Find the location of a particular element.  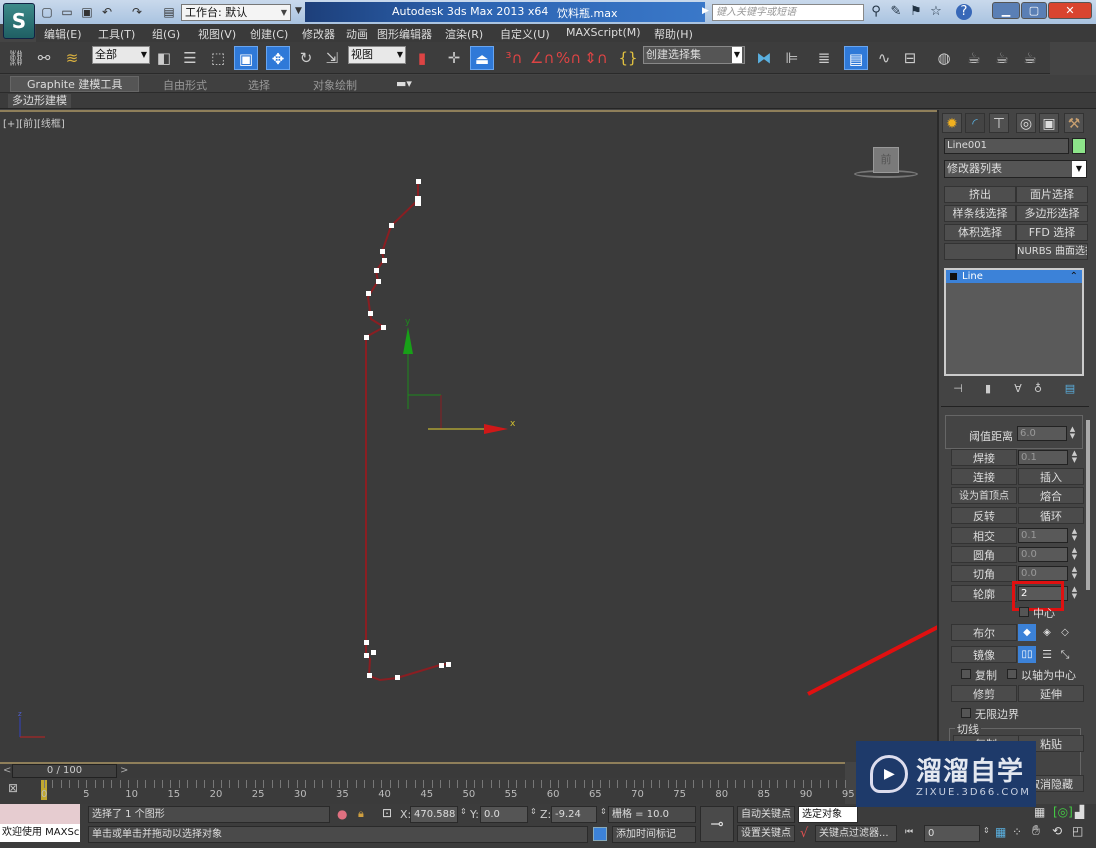

next-frame-icon: > is located at coordinates (124, 770).